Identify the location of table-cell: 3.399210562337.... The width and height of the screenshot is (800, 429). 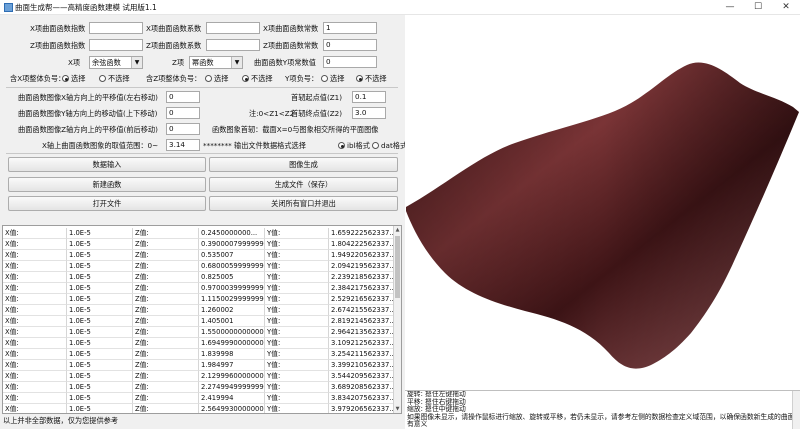
(362, 365).